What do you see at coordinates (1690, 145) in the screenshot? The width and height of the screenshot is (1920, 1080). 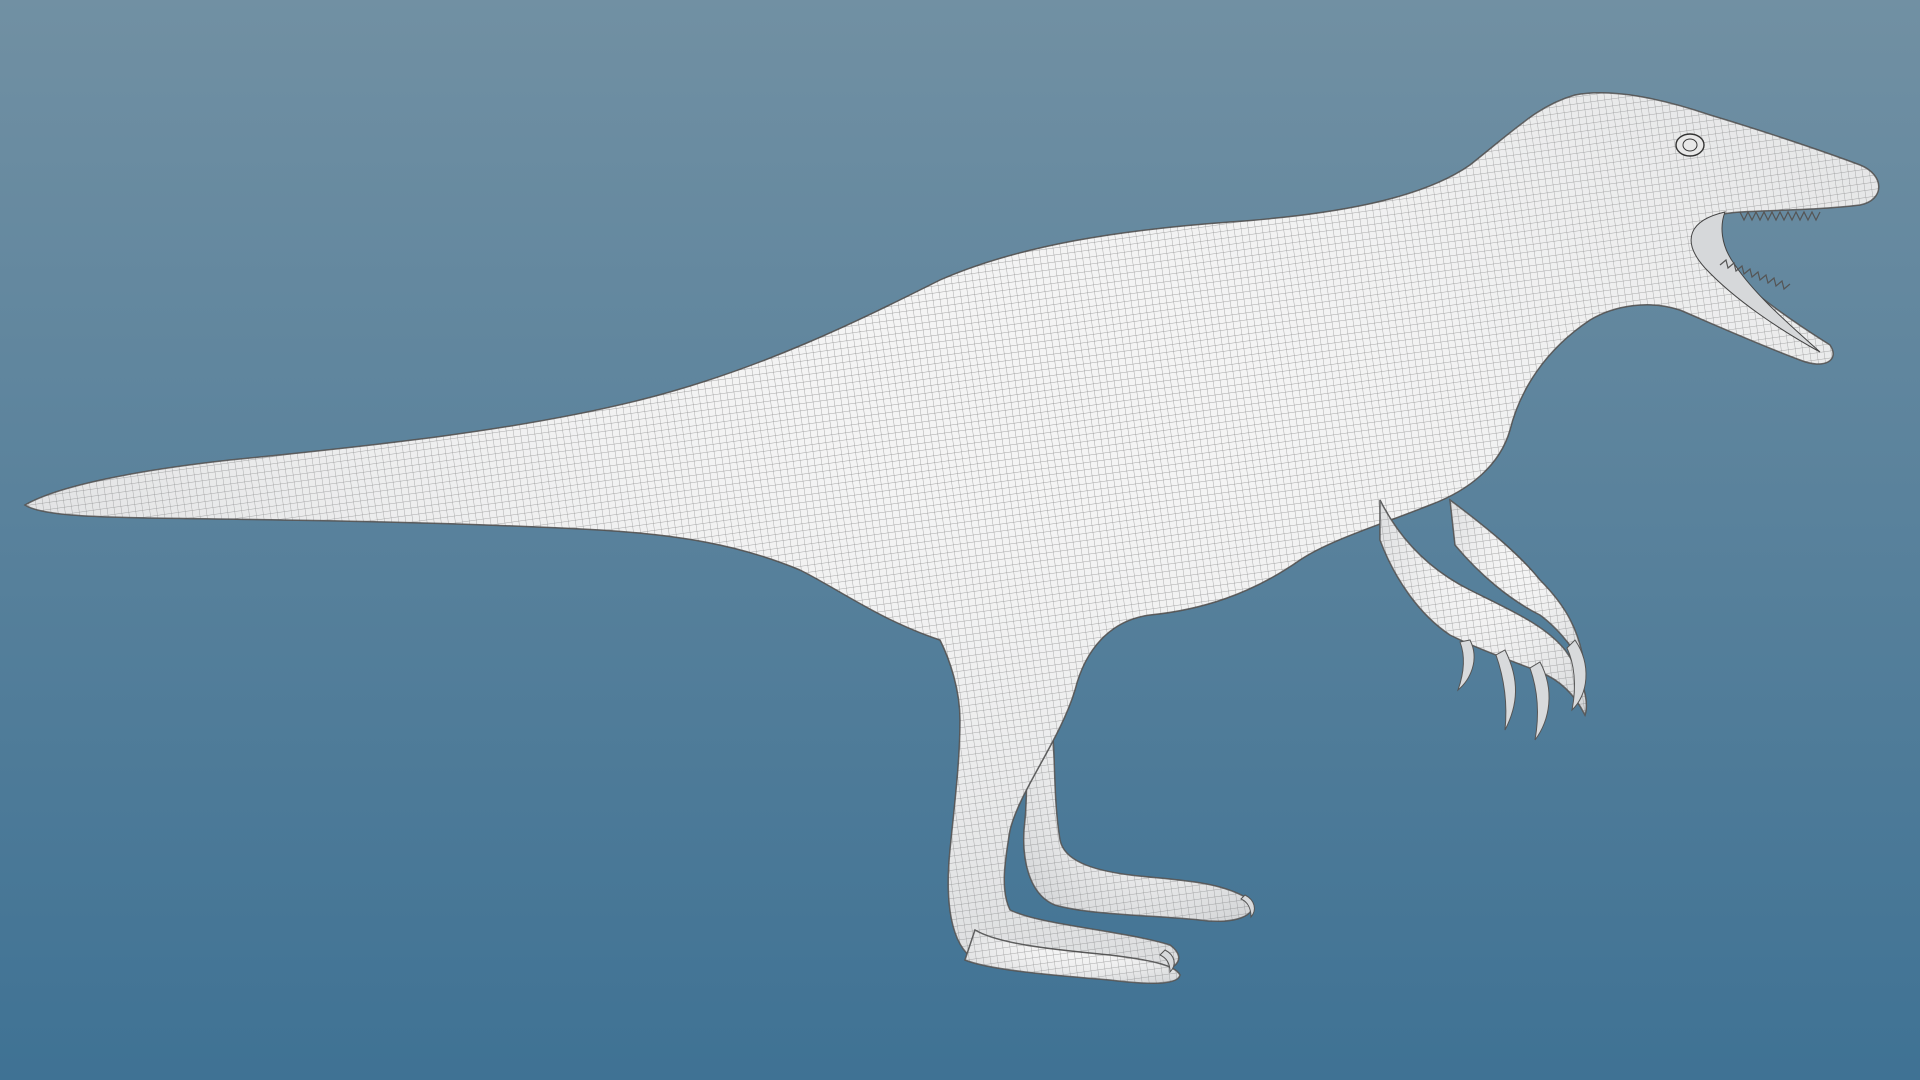 I see `eye` at bounding box center [1690, 145].